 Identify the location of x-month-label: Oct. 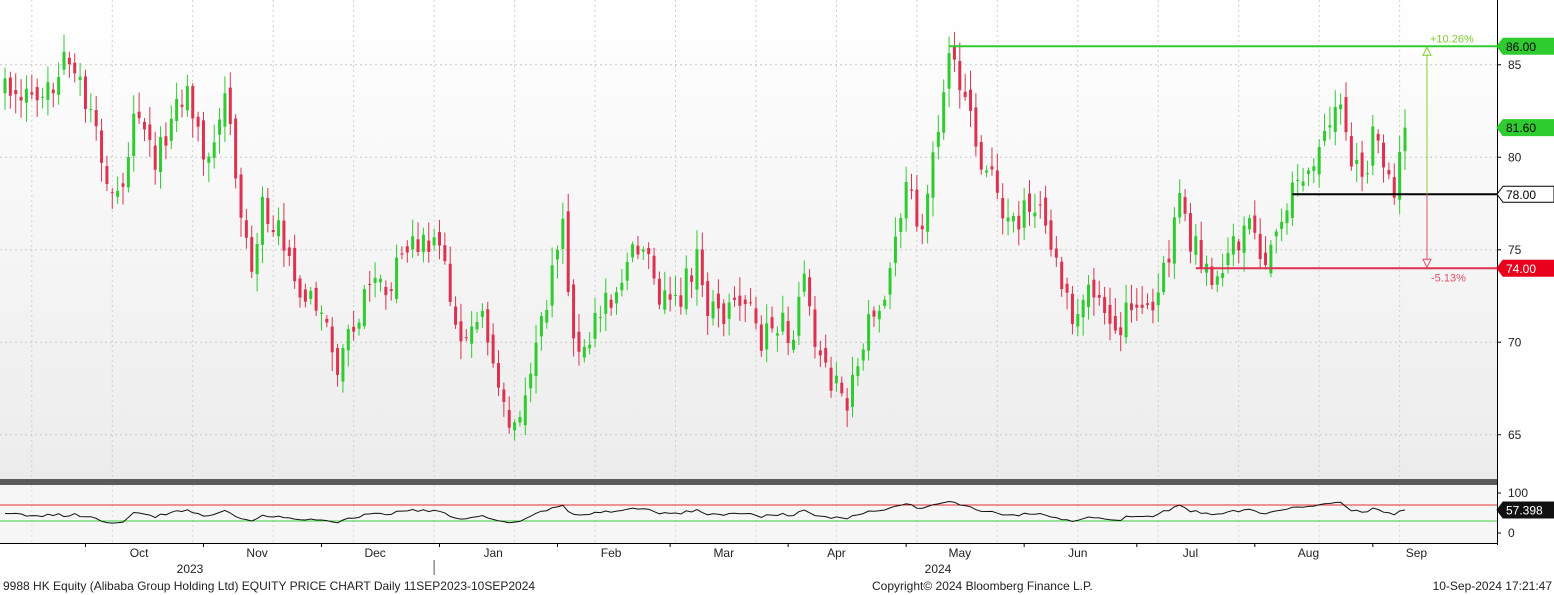
(139, 553).